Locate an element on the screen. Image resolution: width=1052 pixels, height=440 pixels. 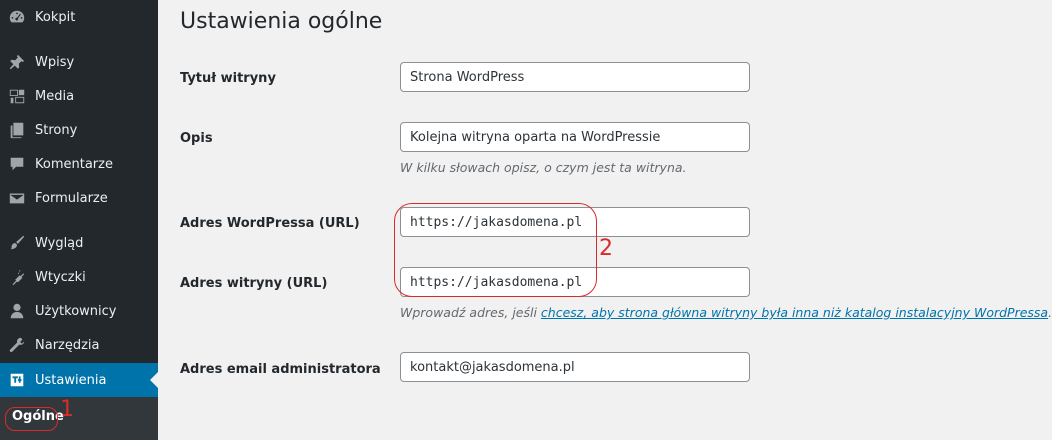
sidebar-item-wtyczki: Wtyczki is located at coordinates (79, 277).